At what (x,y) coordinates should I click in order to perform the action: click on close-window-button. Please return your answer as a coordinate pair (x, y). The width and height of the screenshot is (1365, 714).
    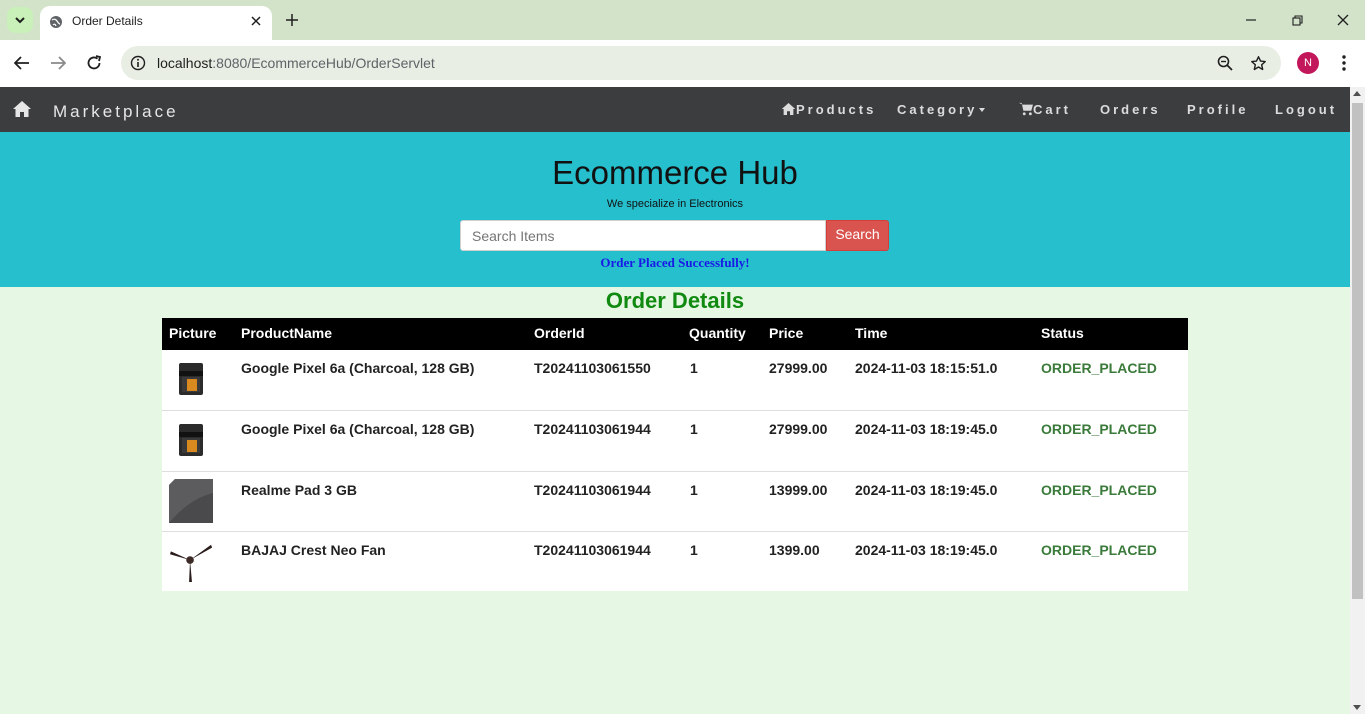
    Looking at the image, I should click on (1343, 20).